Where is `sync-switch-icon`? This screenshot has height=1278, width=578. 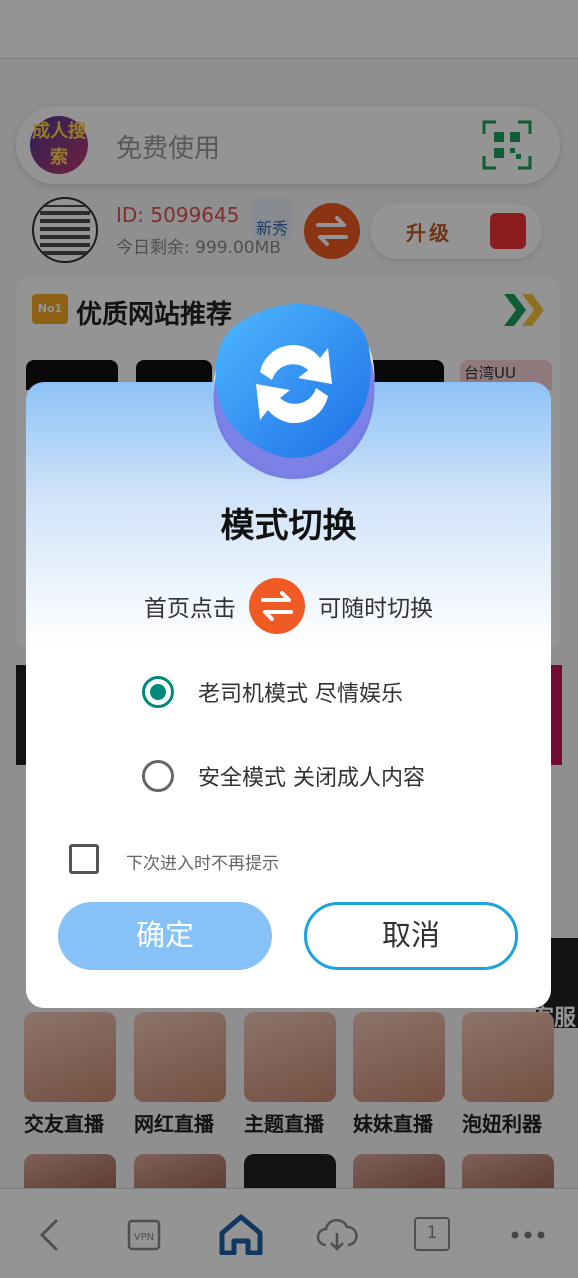
sync-switch-icon is located at coordinates (294, 391).